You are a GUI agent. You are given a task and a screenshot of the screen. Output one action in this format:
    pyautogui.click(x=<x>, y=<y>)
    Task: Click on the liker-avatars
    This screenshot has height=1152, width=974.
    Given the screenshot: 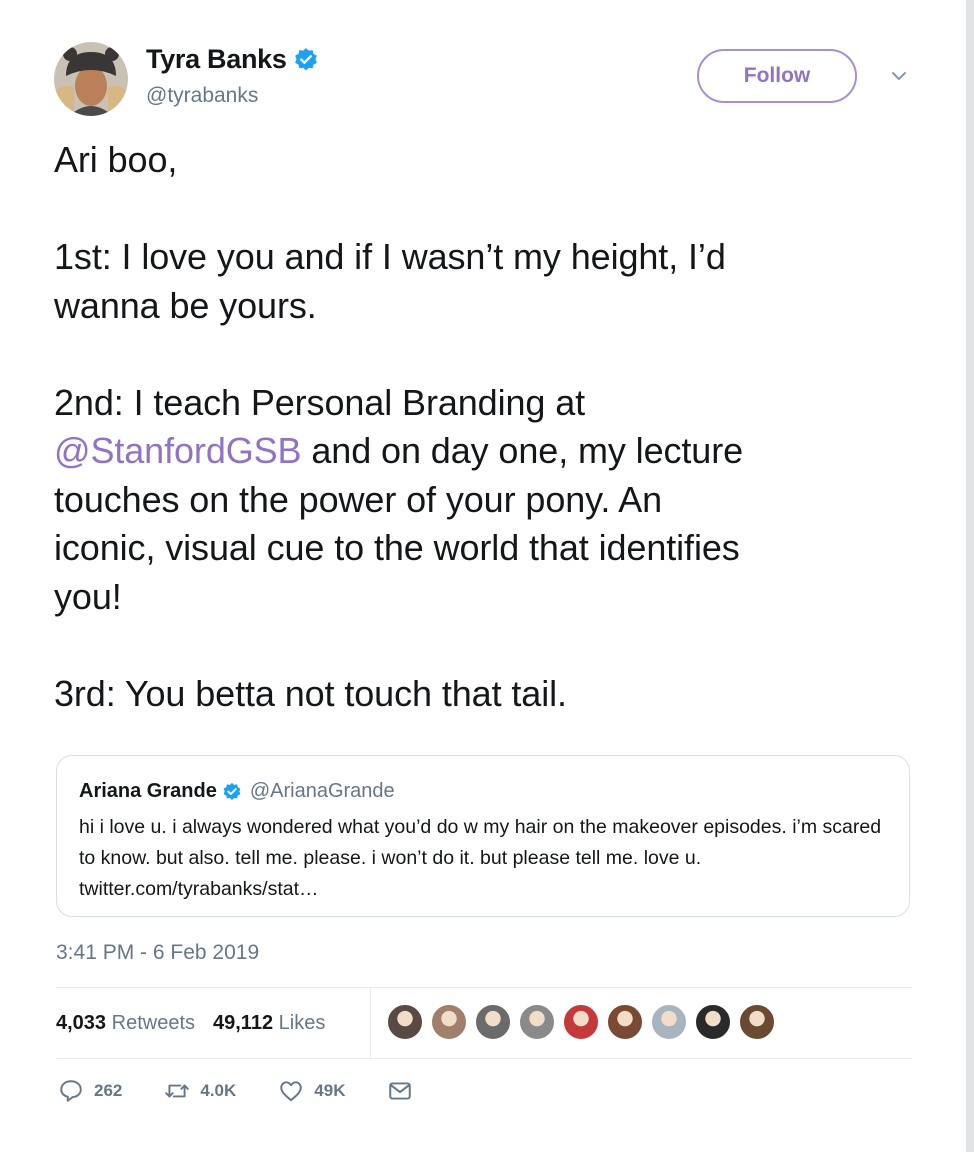 What is the action you would take?
    pyautogui.click(x=584, y=1022)
    